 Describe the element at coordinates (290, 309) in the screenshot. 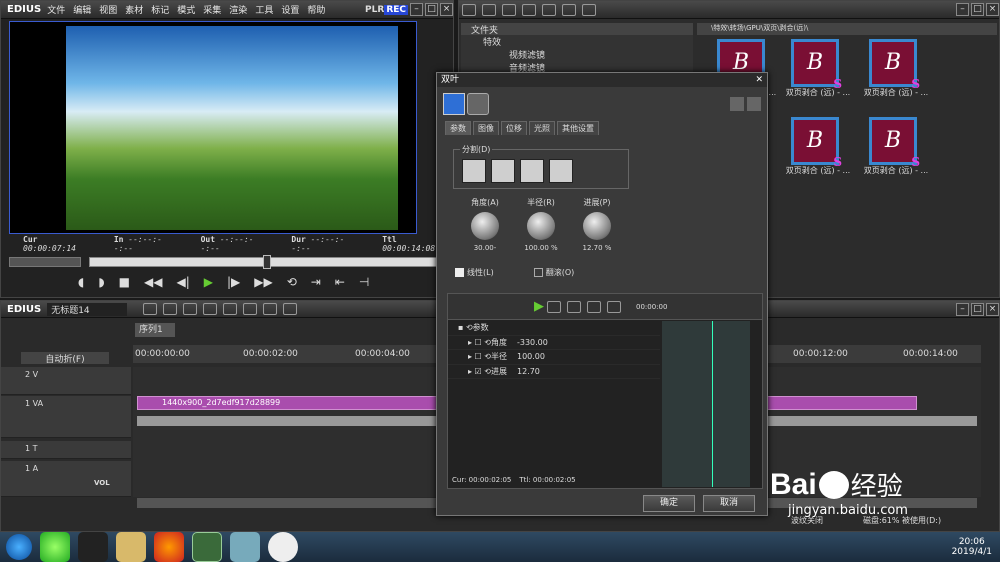

I see `paste-icon` at that location.